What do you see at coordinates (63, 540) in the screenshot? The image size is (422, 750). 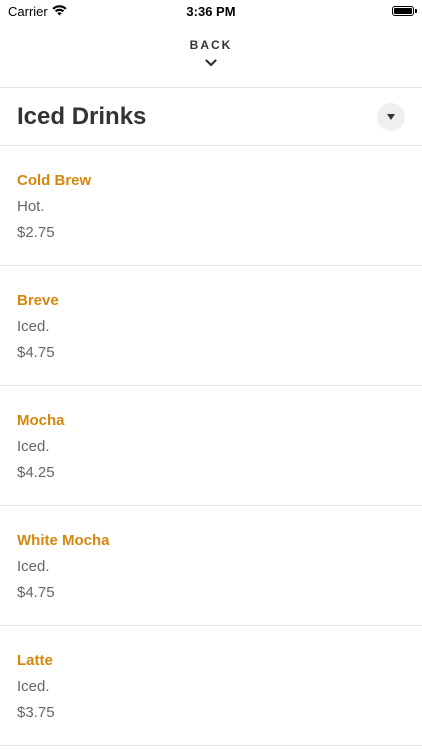 I see `item-name: White Mocha` at bounding box center [63, 540].